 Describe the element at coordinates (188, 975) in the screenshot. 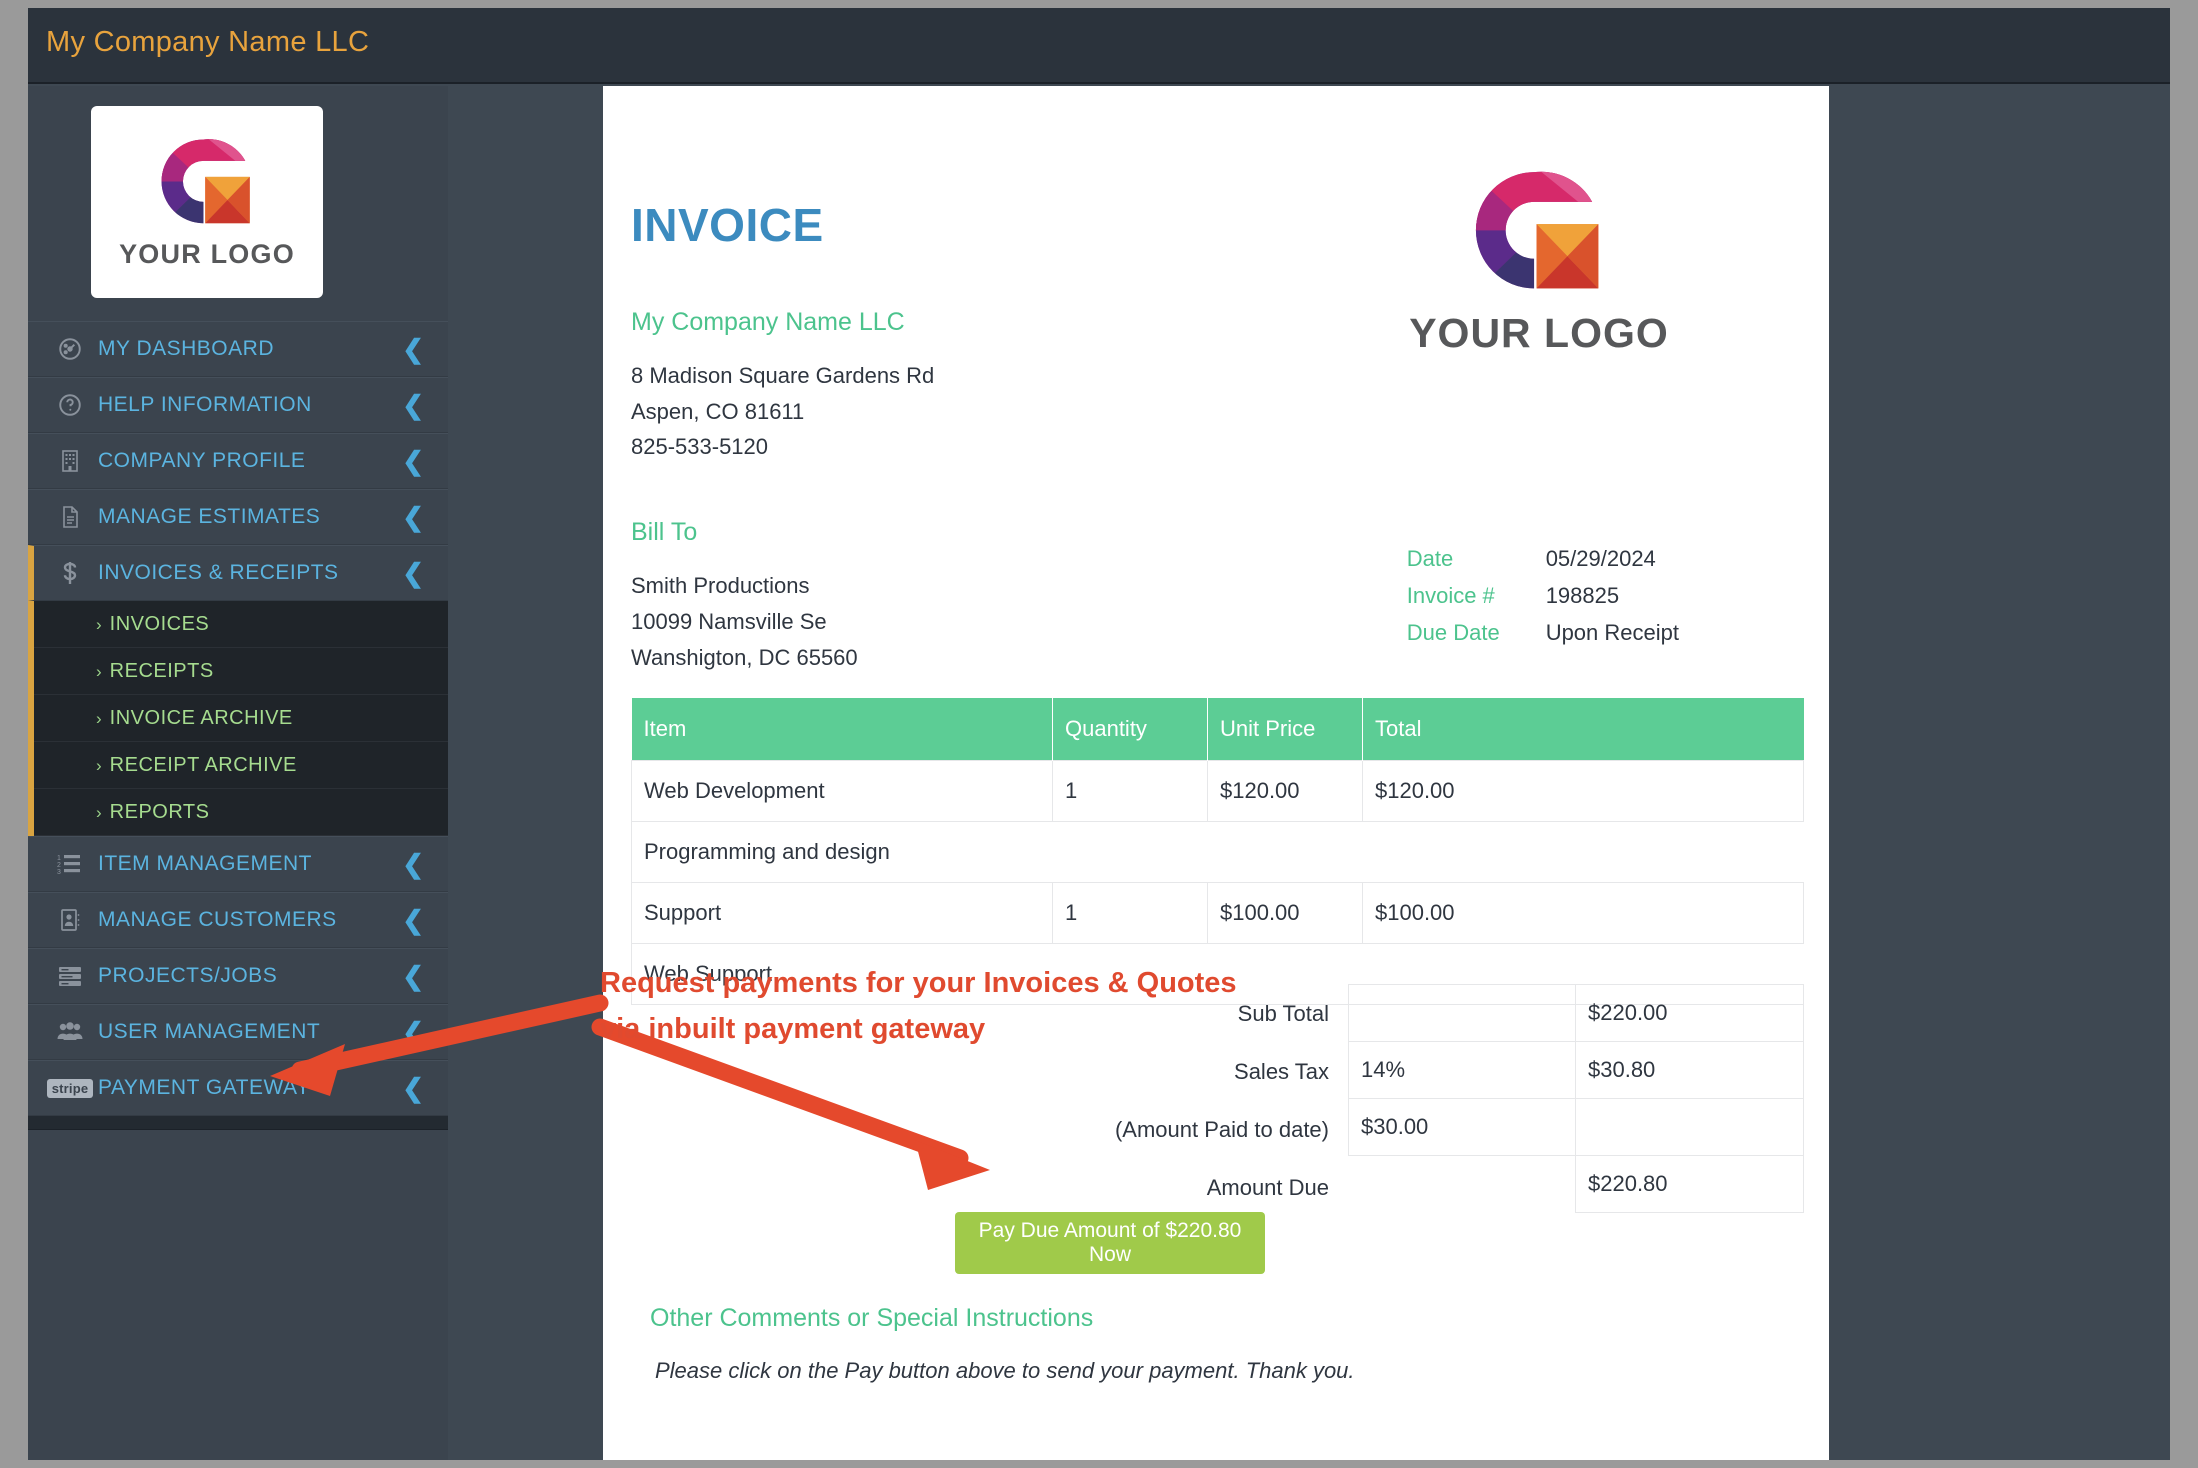

I see `sidebar-item-label: PROJECTS/JOBS` at that location.